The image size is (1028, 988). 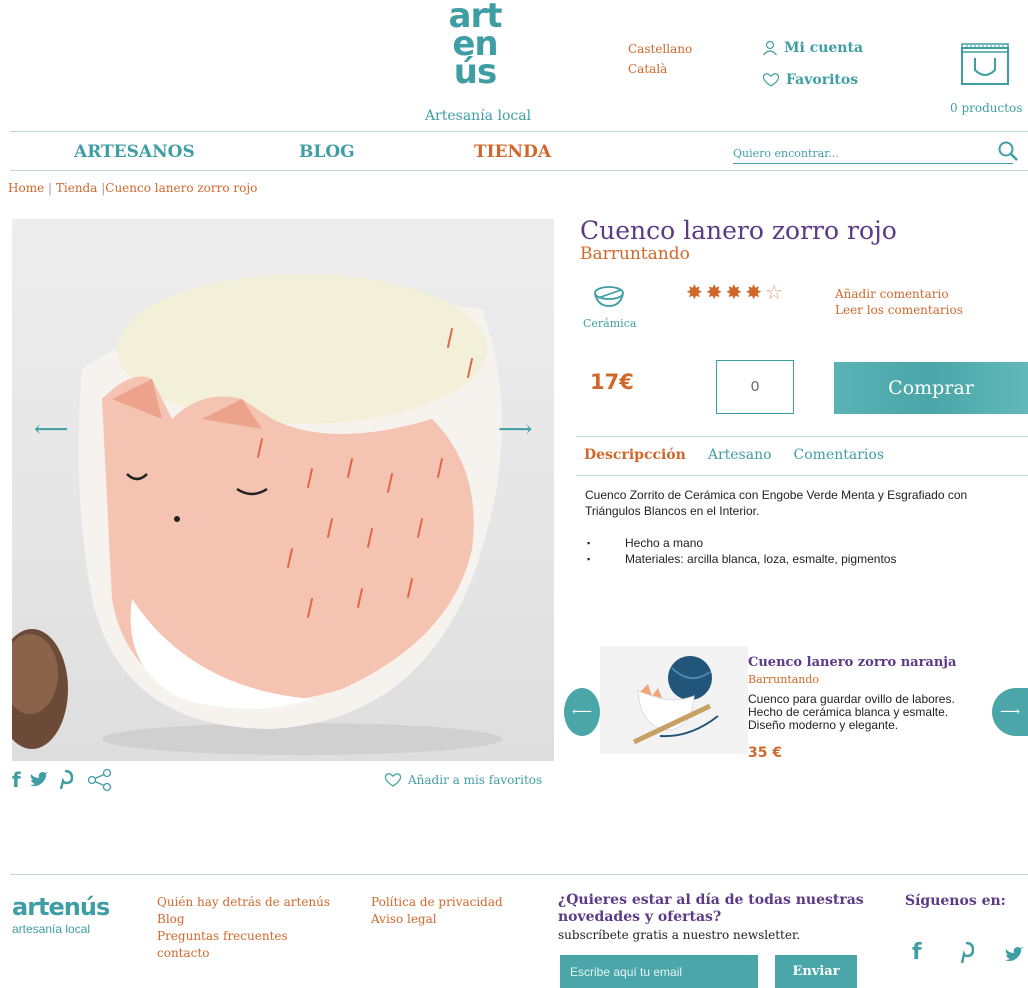 What do you see at coordinates (647, 69) in the screenshot?
I see `lang-catala: Català` at bounding box center [647, 69].